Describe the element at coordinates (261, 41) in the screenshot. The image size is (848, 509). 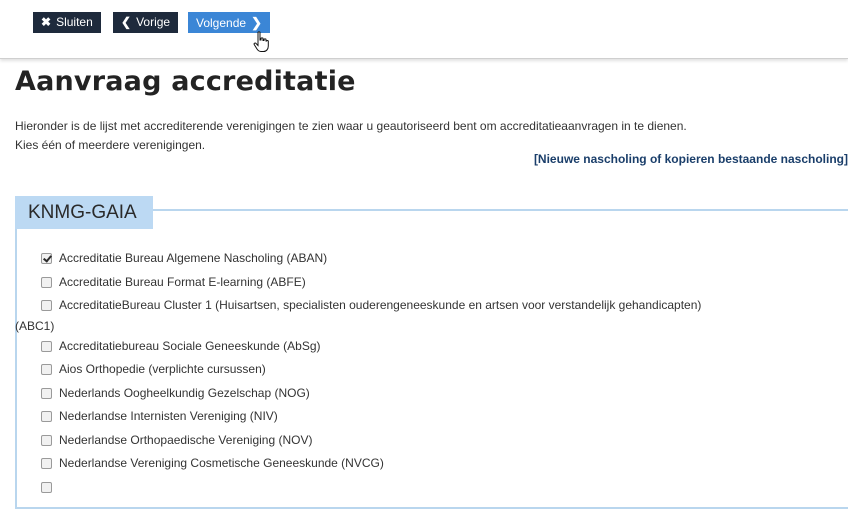
I see `hand-pointer-cursor-icon` at that location.